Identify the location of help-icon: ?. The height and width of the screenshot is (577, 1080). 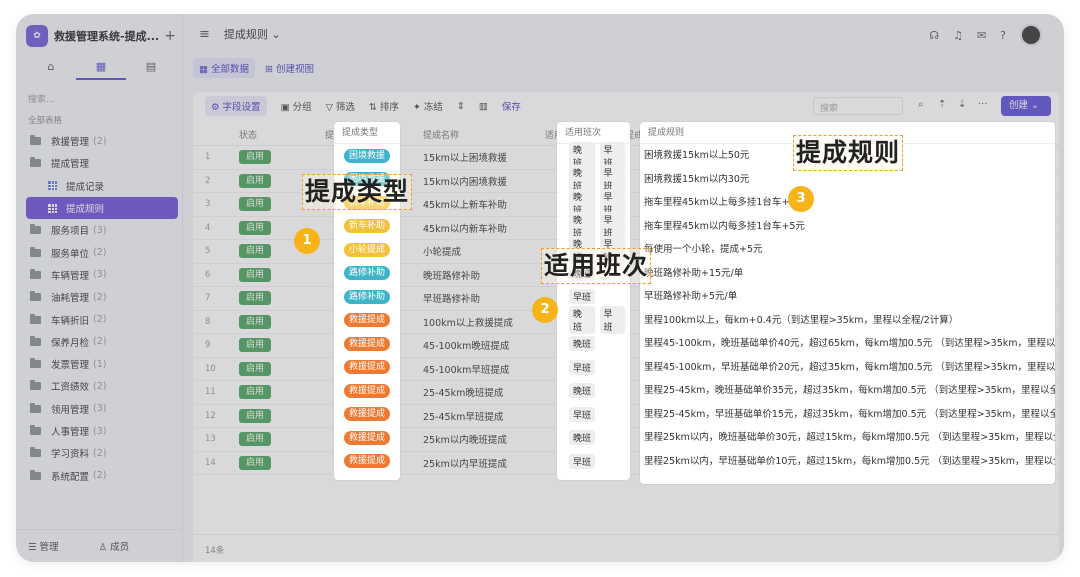
(1003, 35).